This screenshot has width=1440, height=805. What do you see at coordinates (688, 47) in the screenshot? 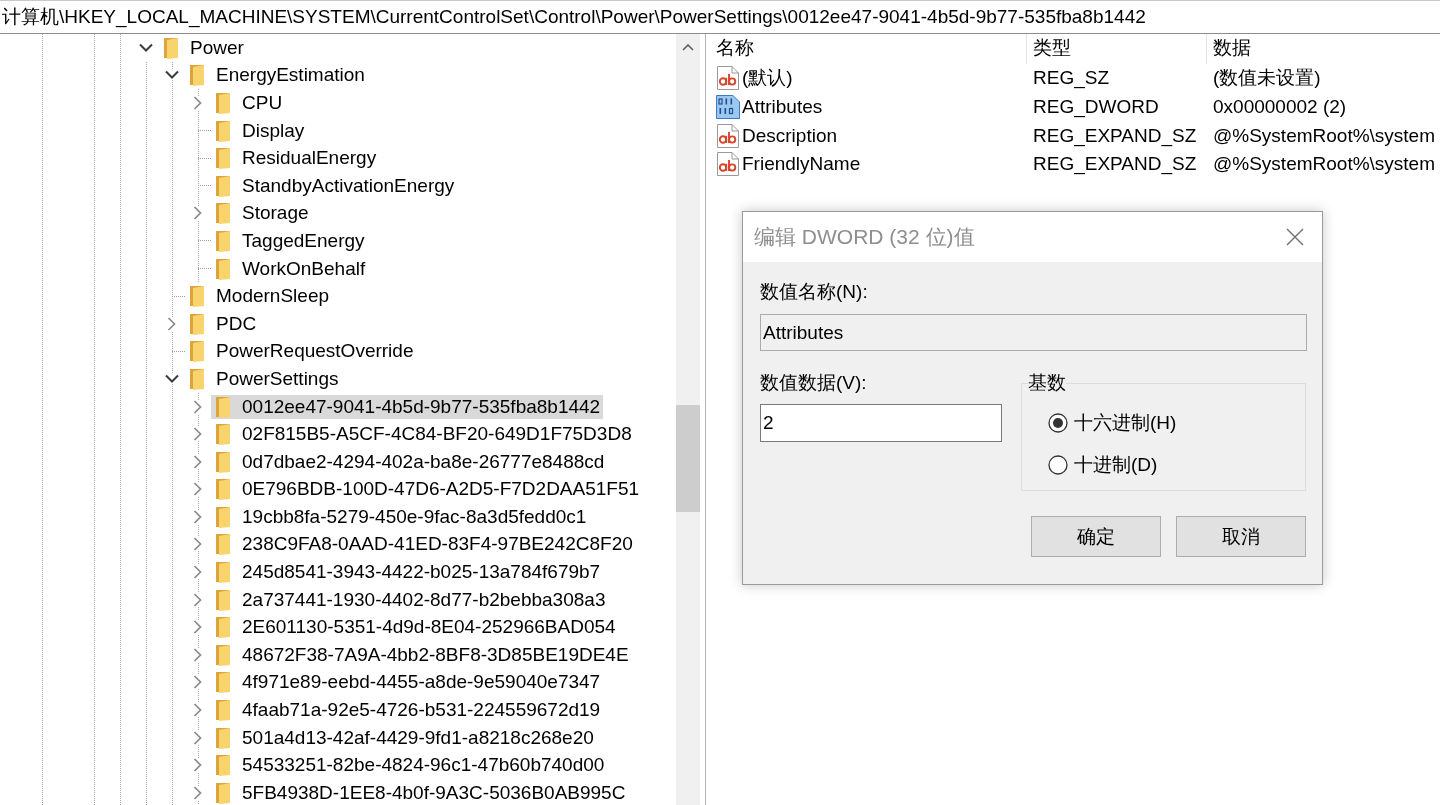
I see `scroll-up-icon` at bounding box center [688, 47].